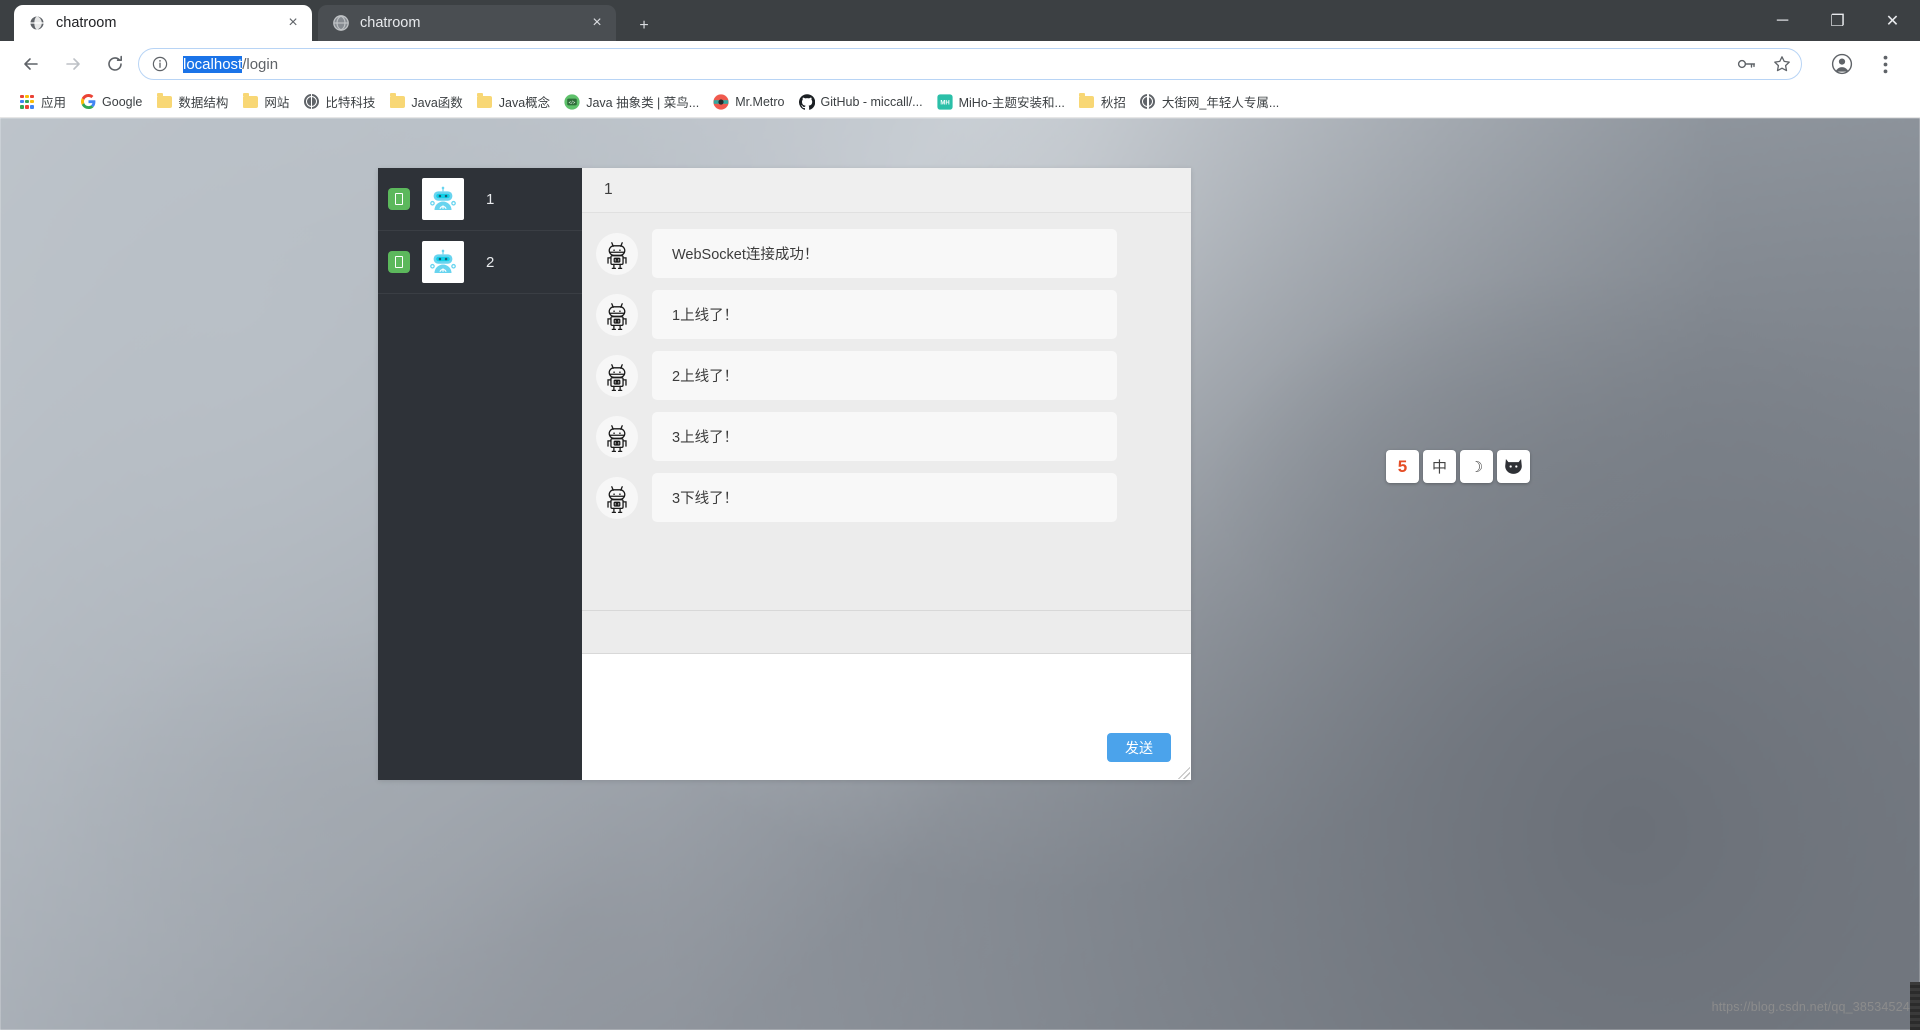  I want to click on fox-icon, so click(1513, 466).